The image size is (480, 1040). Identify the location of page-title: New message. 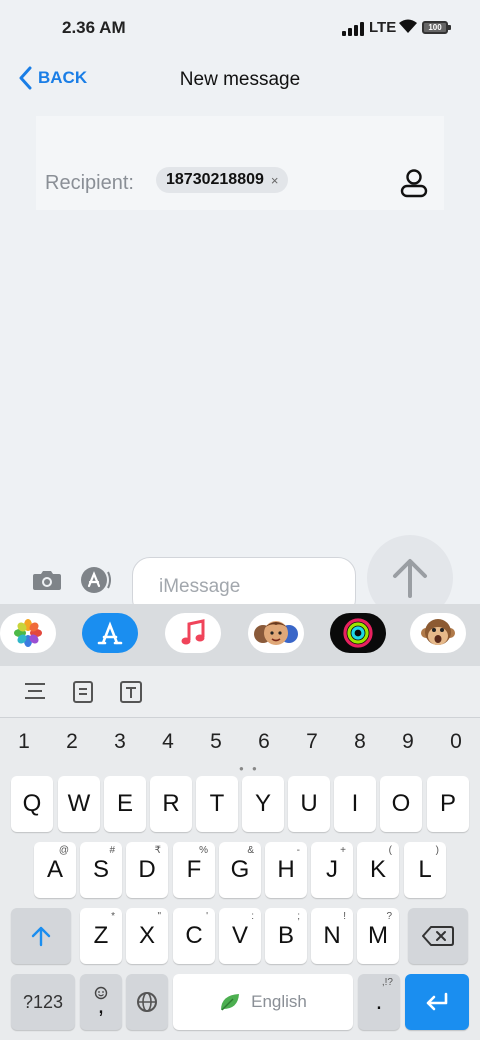
(240, 79).